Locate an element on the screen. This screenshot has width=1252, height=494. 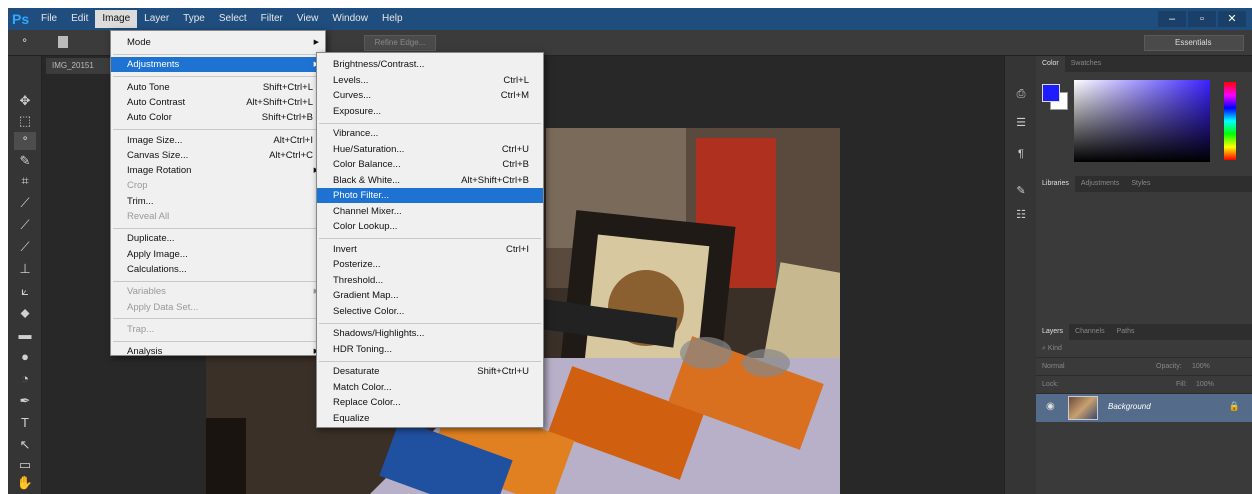
rectangle-tool-icon: ▭ is located at coordinates (25, 465).